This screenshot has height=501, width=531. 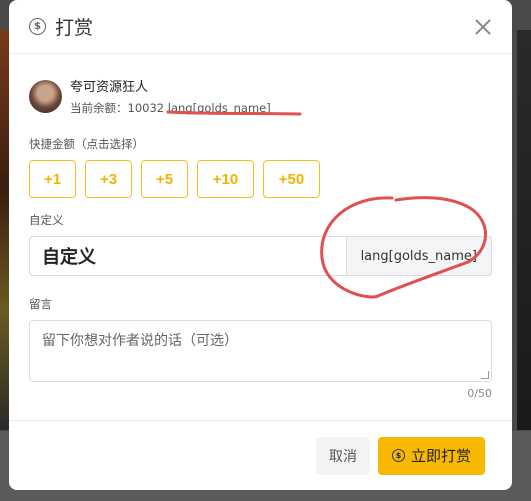 I want to click on resize-handle-icon, so click(x=485, y=375).